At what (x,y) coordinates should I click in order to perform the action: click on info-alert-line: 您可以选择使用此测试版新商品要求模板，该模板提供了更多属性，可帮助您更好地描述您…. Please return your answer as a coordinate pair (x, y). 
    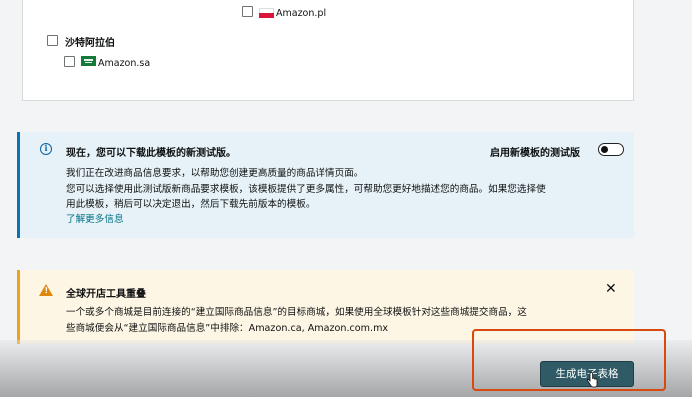
    Looking at the image, I should click on (306, 189).